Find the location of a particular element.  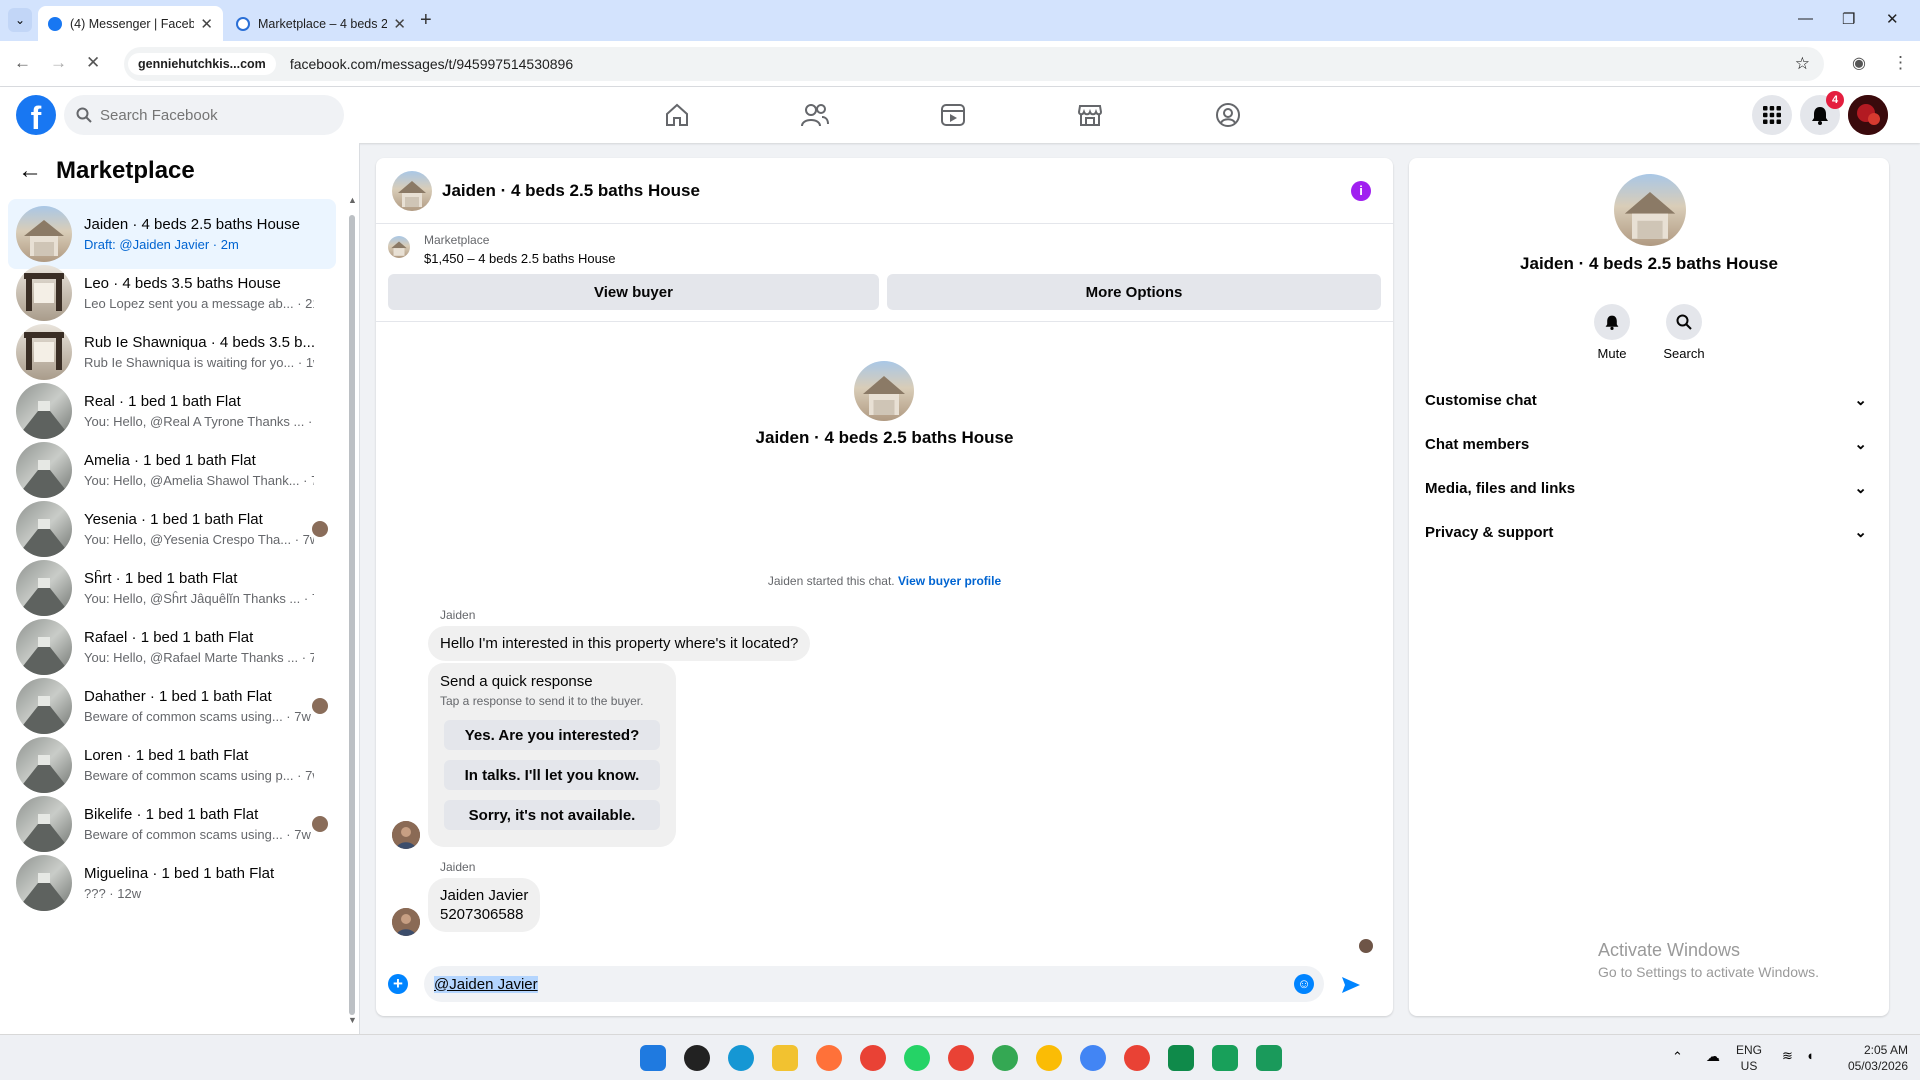

section-label: Media, files and links is located at coordinates (1500, 488).